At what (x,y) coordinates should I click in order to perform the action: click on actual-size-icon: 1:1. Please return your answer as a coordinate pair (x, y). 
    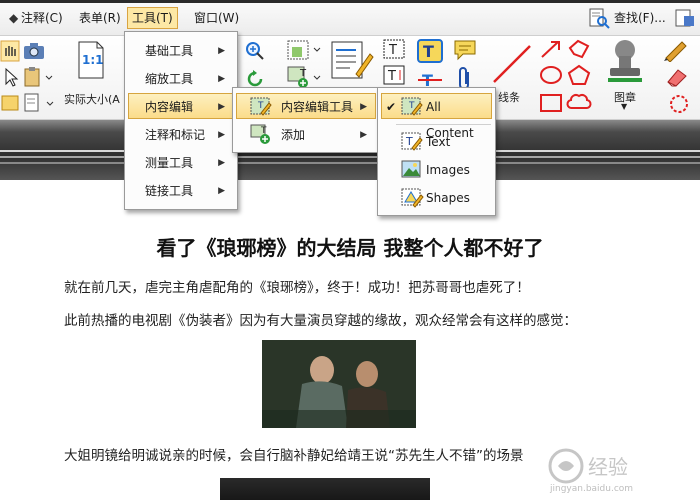
    Looking at the image, I should click on (91, 60).